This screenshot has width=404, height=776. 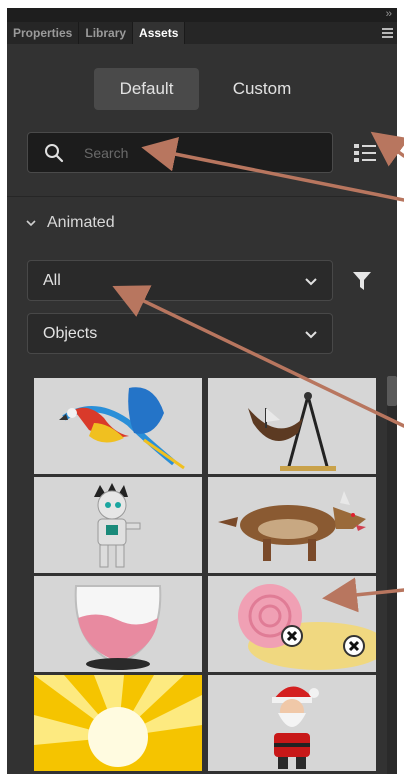 I want to click on snail-sand-asset, so click(x=292, y=624).